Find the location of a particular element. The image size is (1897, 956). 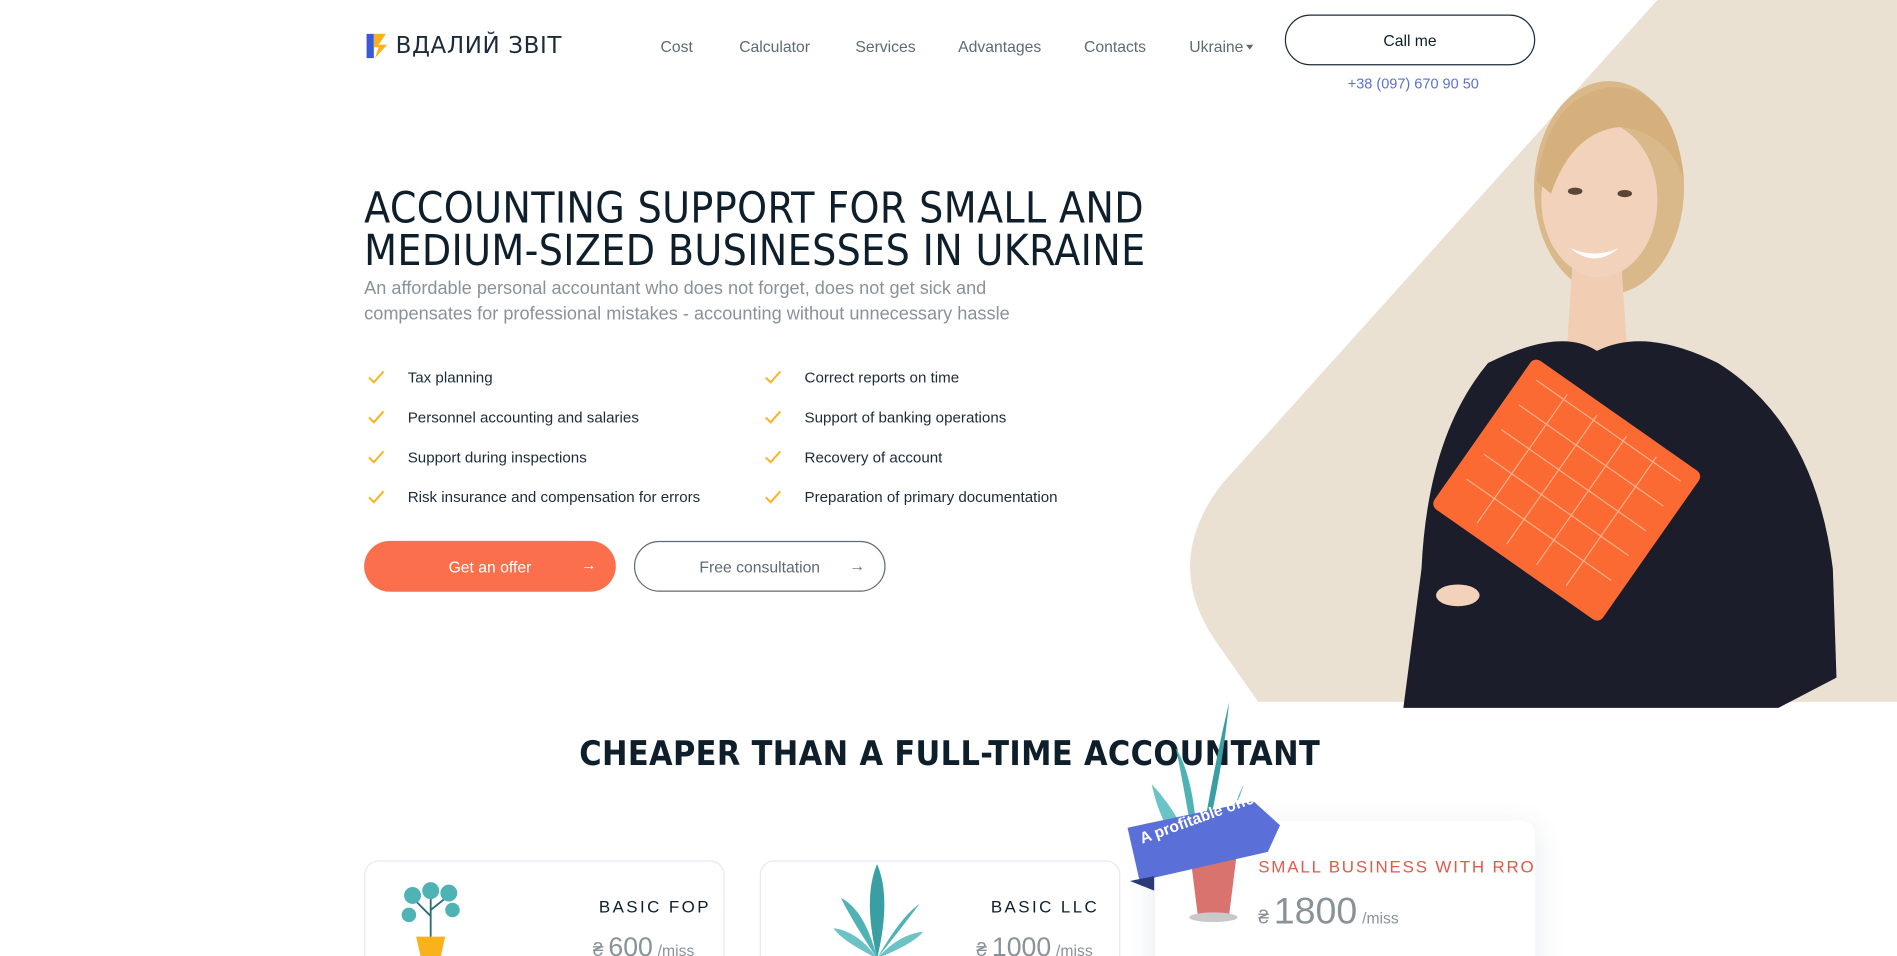

feature-label: Recovery of account is located at coordinates (873, 457).